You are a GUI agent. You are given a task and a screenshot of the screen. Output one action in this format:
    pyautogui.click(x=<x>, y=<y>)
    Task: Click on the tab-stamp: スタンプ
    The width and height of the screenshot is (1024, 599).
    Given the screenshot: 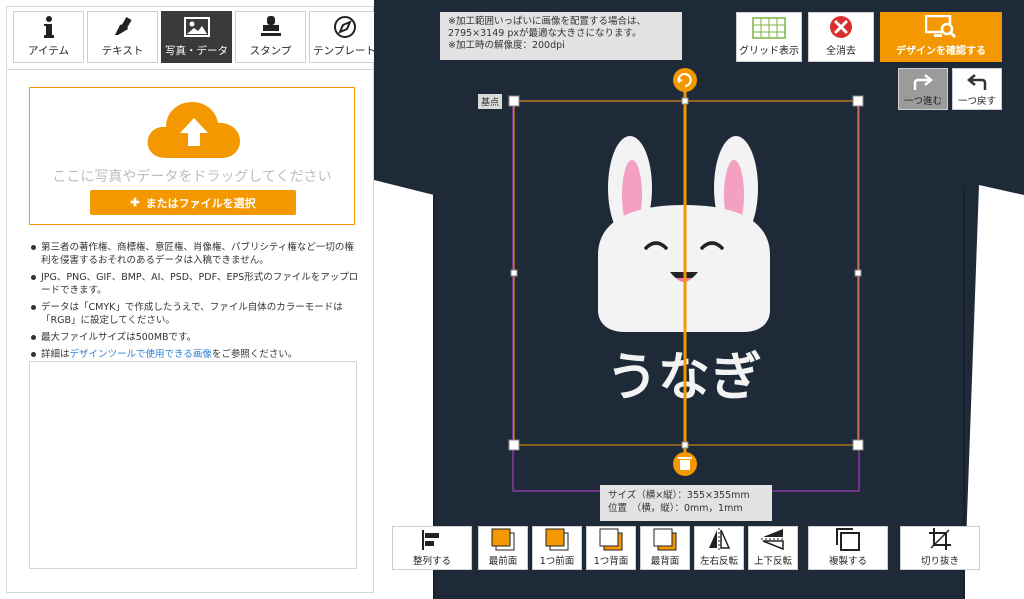 What is the action you would take?
    pyautogui.click(x=270, y=37)
    